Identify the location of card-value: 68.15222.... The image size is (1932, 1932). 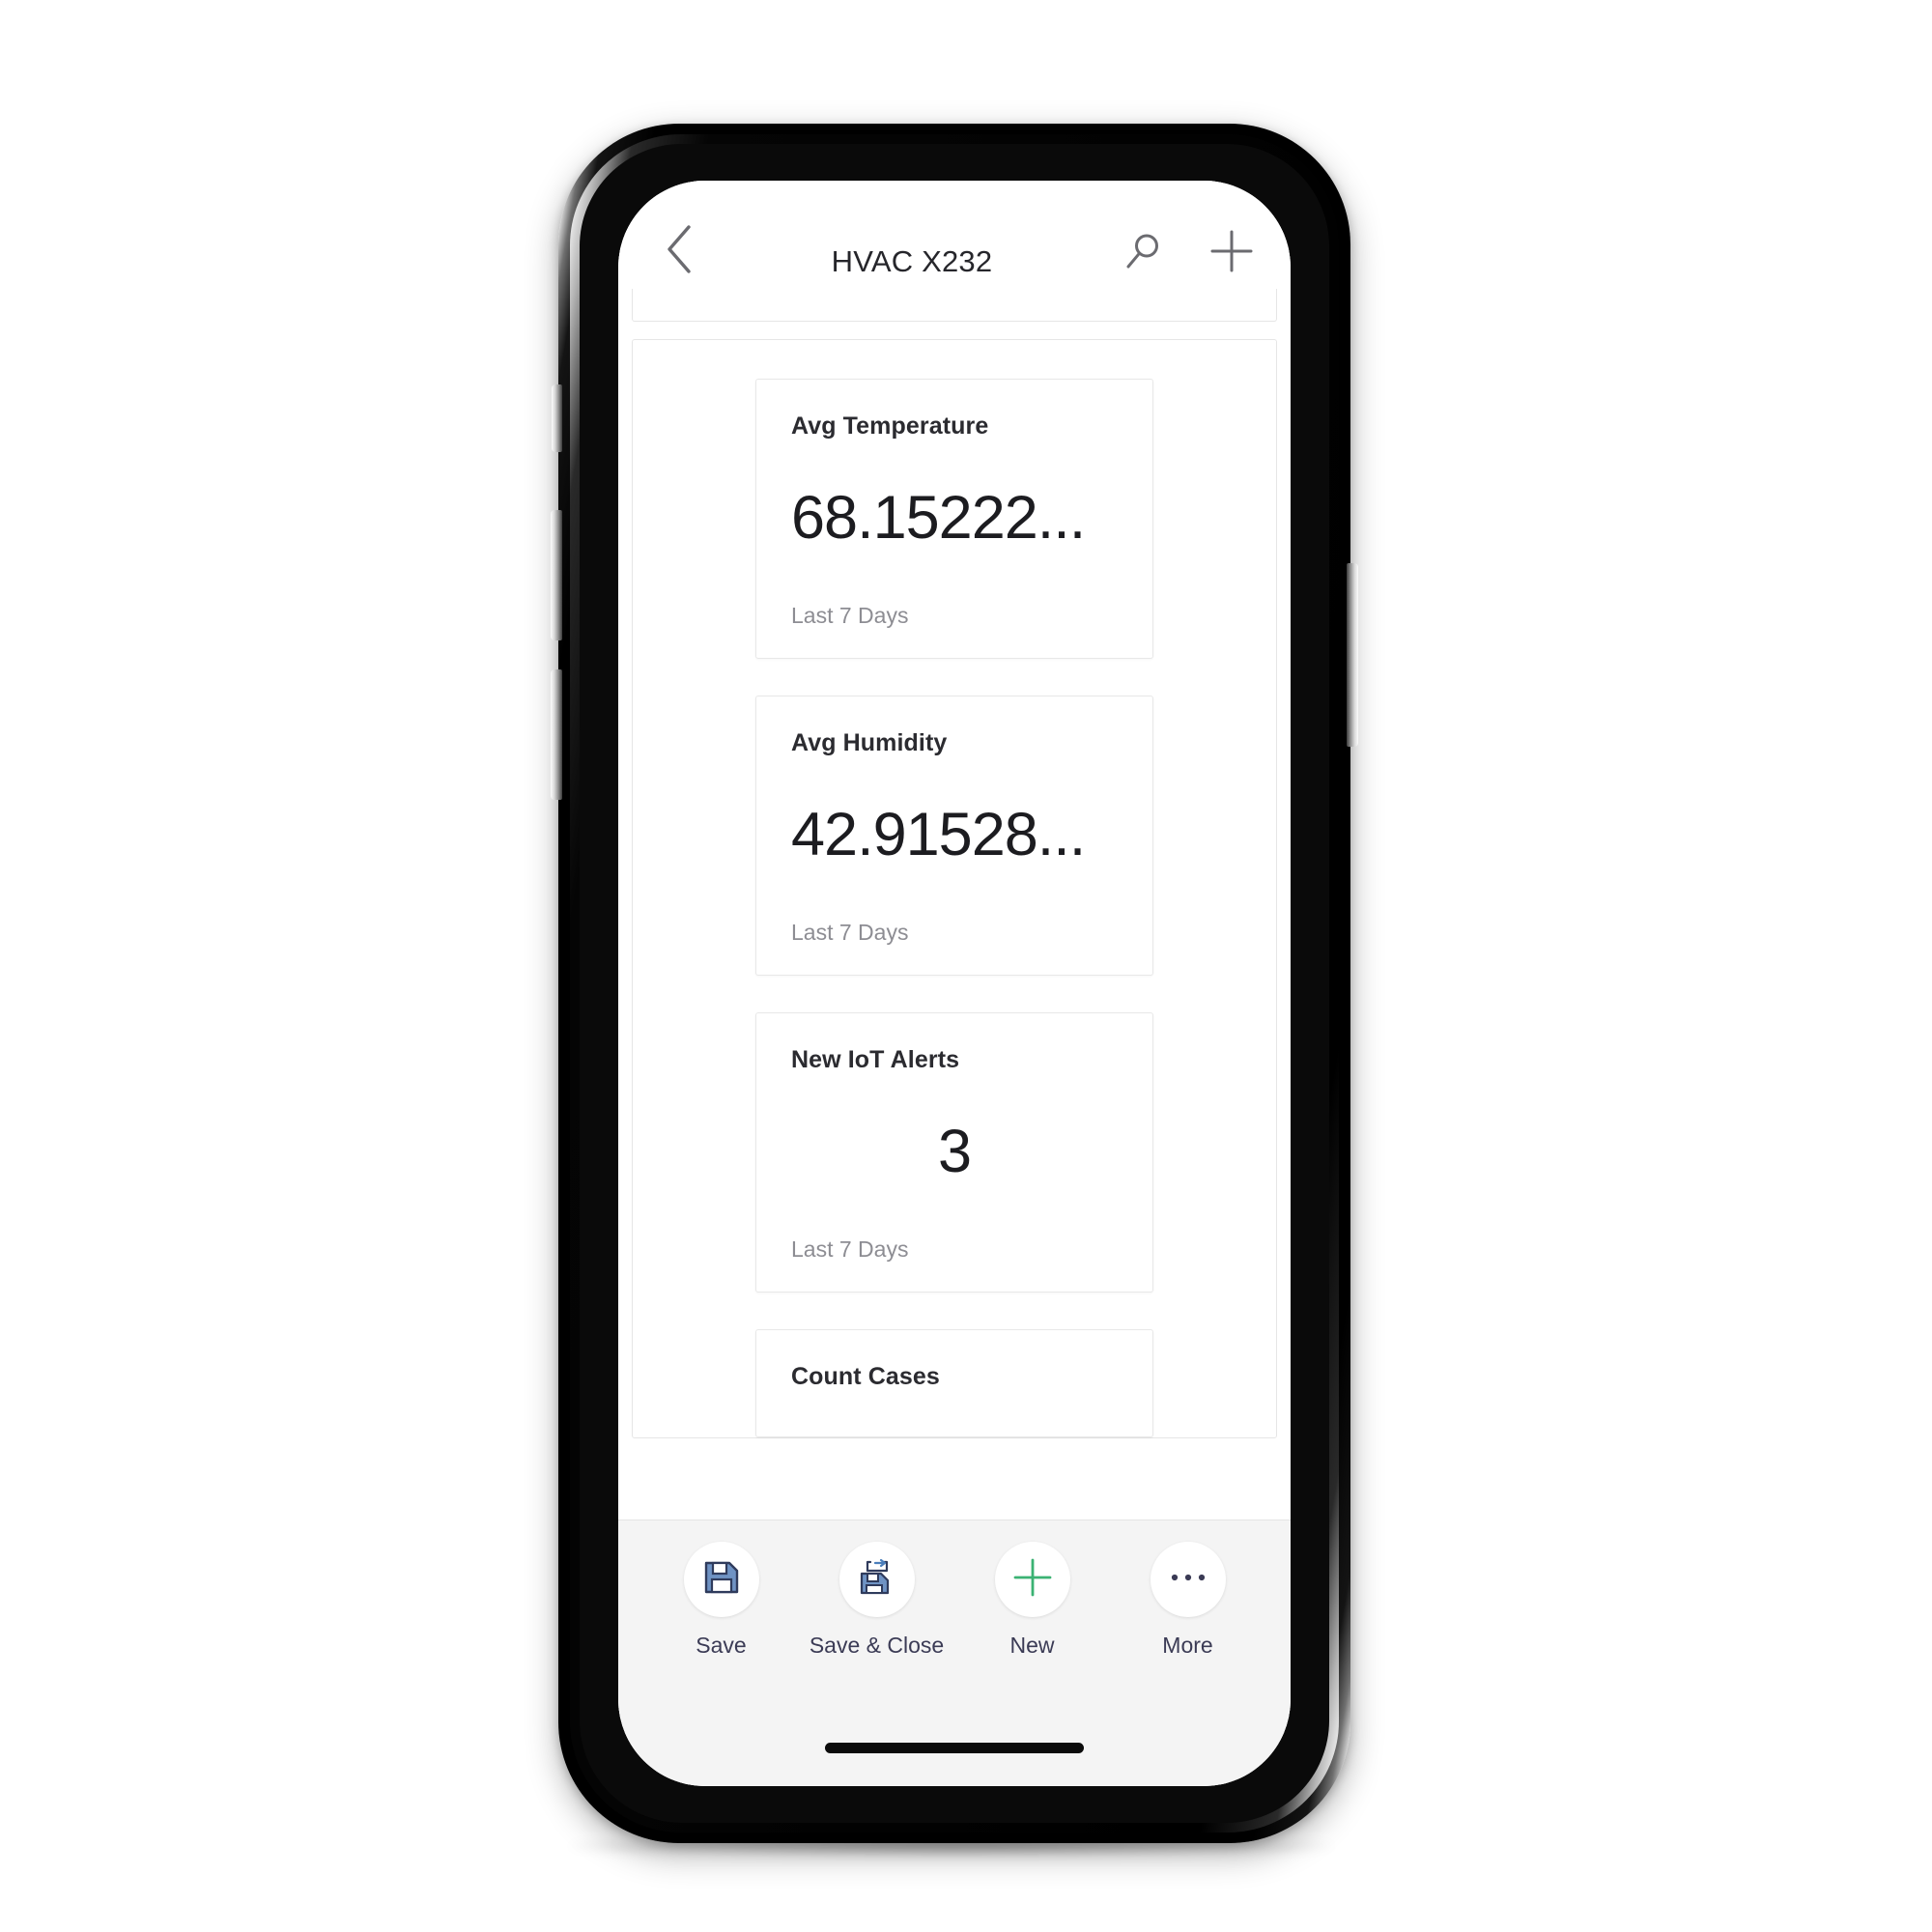
(938, 518).